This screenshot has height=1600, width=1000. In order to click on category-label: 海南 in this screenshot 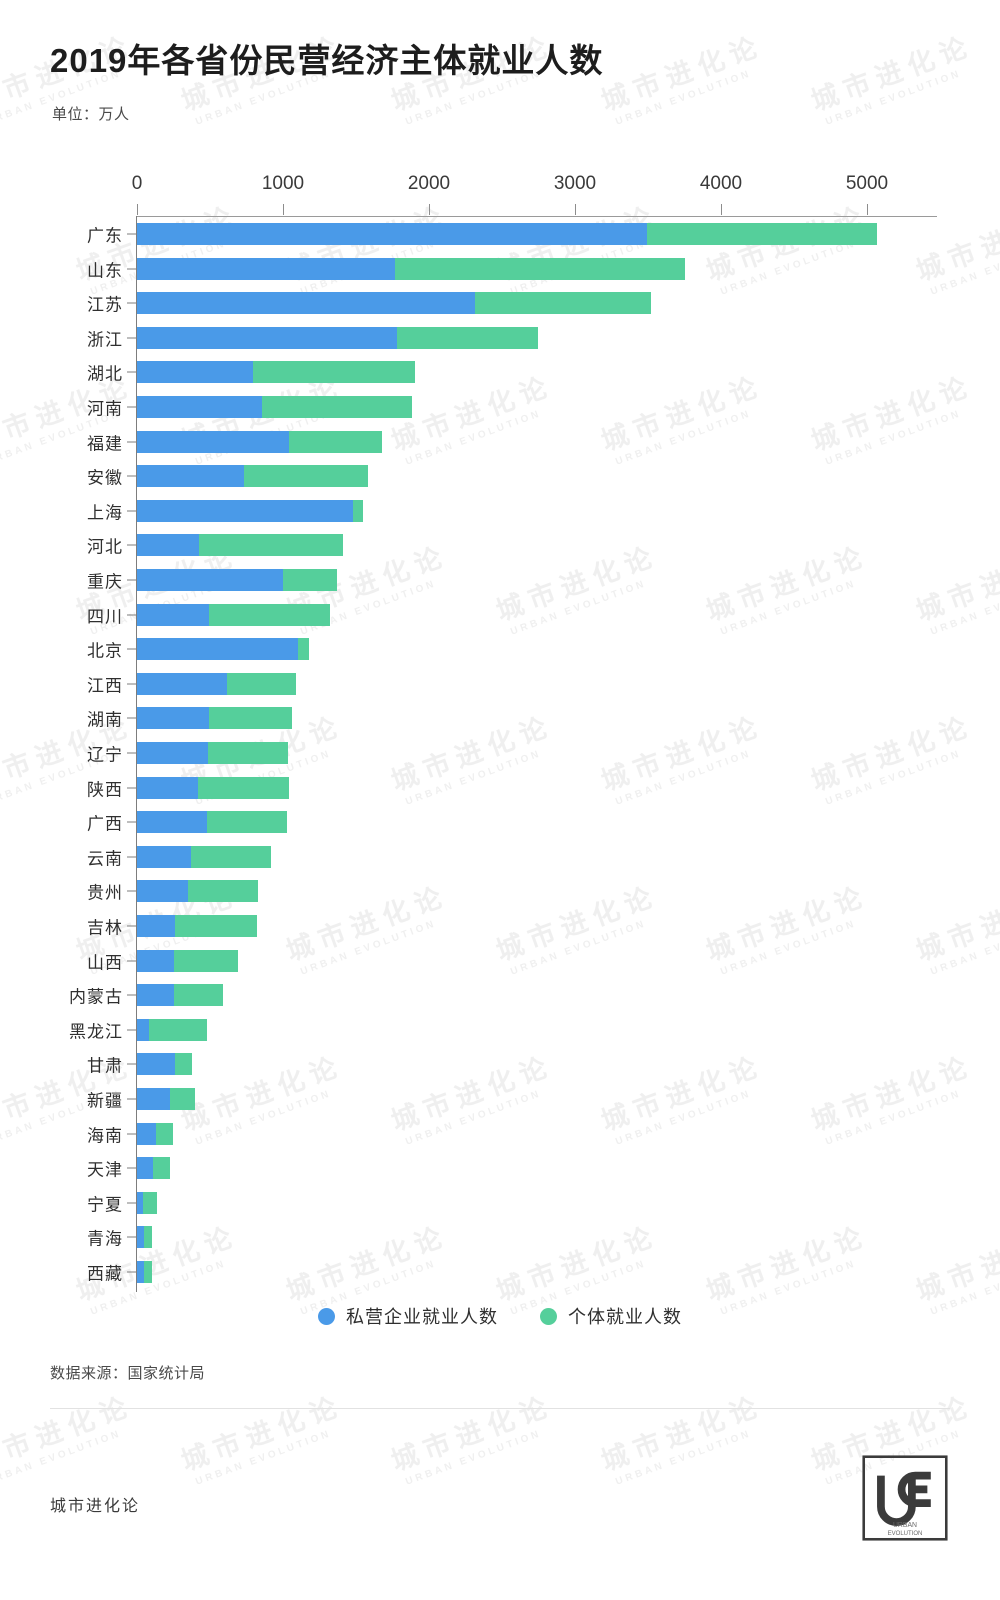, I will do `click(105, 1136)`.